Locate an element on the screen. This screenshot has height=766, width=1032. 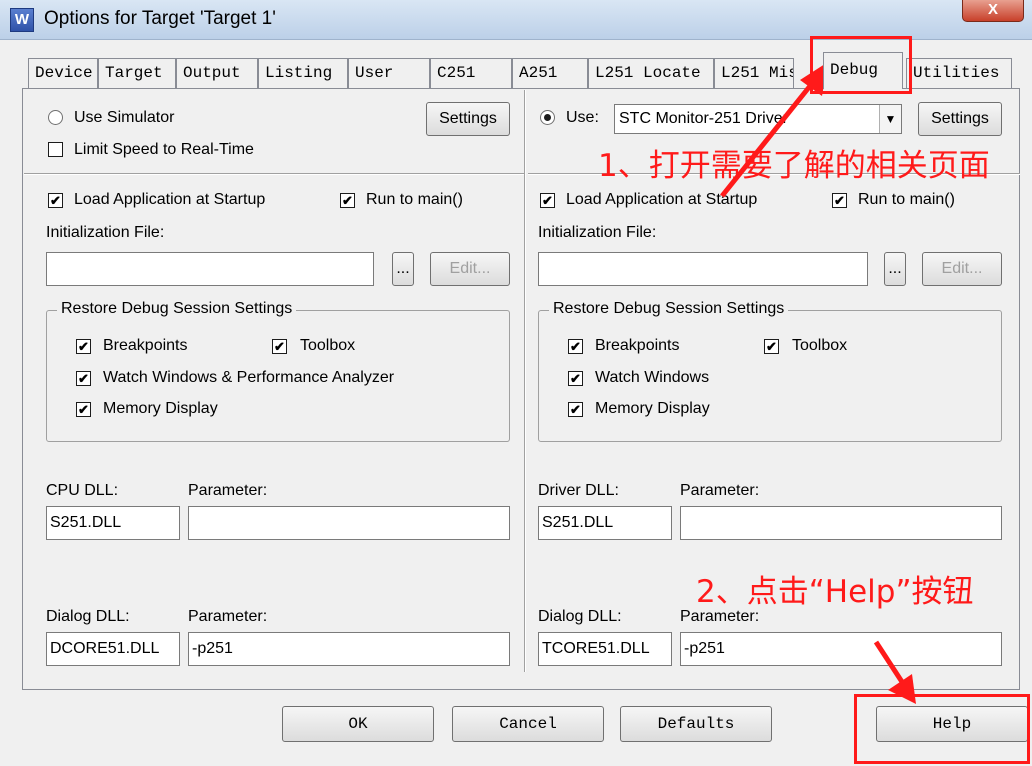
step-1-annotation: 1、打开需要了解的相关页面 is located at coordinates (794, 166).